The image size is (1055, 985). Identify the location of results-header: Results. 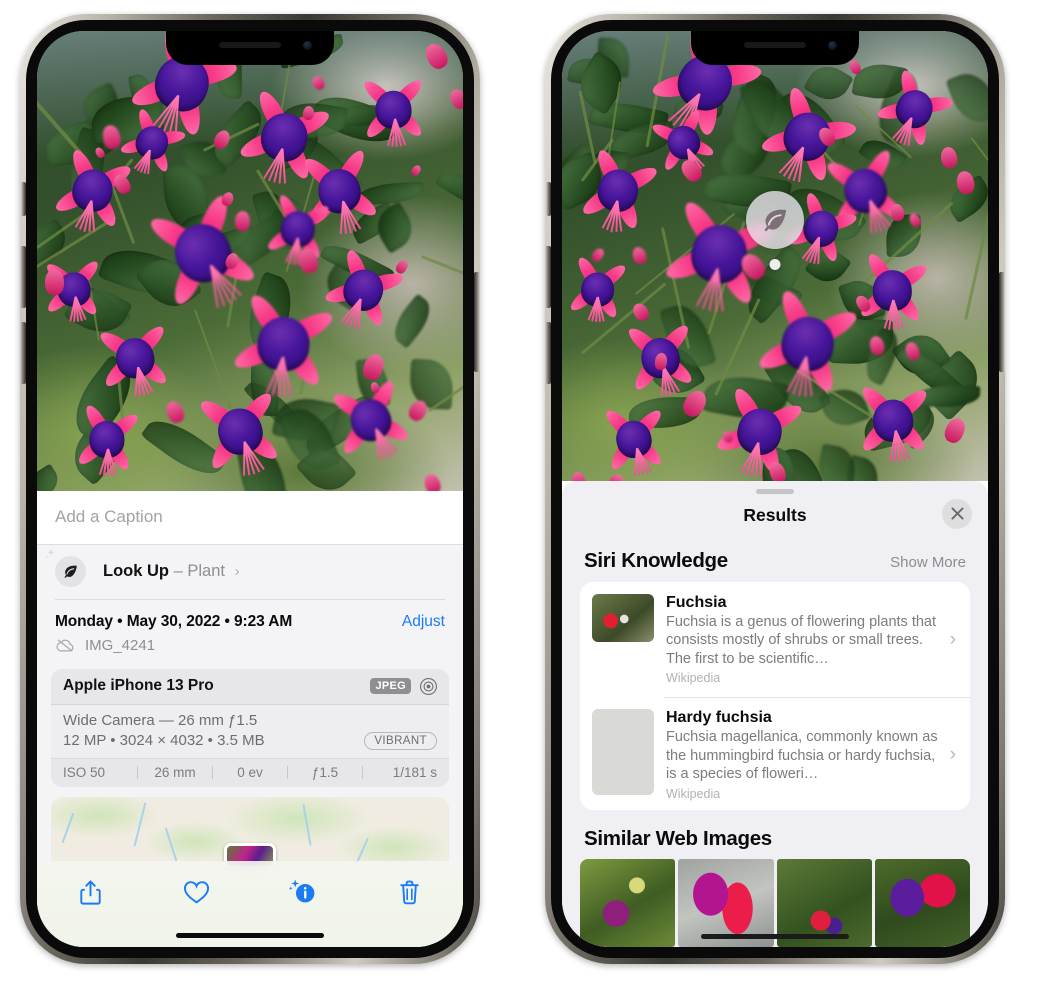
(775, 516).